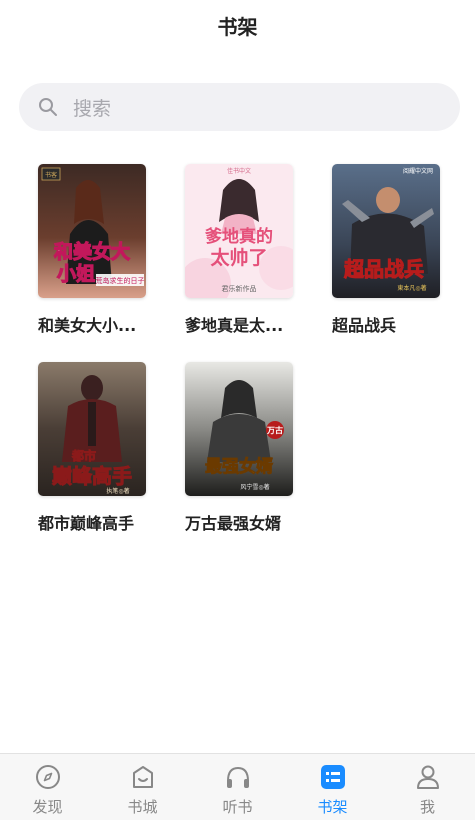 The width and height of the screenshot is (475, 820). Describe the element at coordinates (92, 231) in the screenshot. I see `book-cover: 和美女大 小姐 荒岛求生的日子 书客` at that location.